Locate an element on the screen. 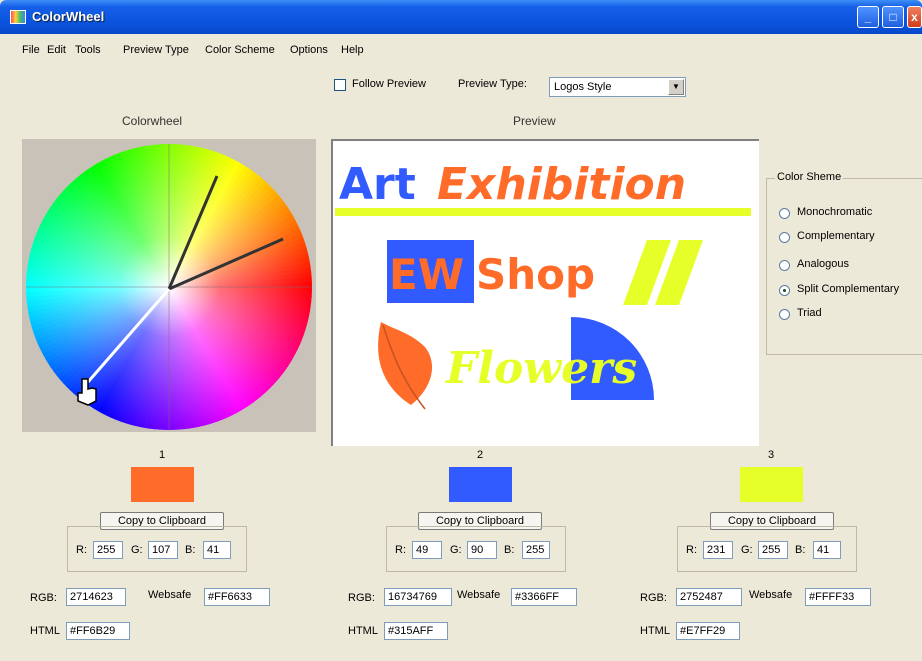 The height and width of the screenshot is (661, 922). color-scheme-legend: Color Sheme is located at coordinates (809, 177).